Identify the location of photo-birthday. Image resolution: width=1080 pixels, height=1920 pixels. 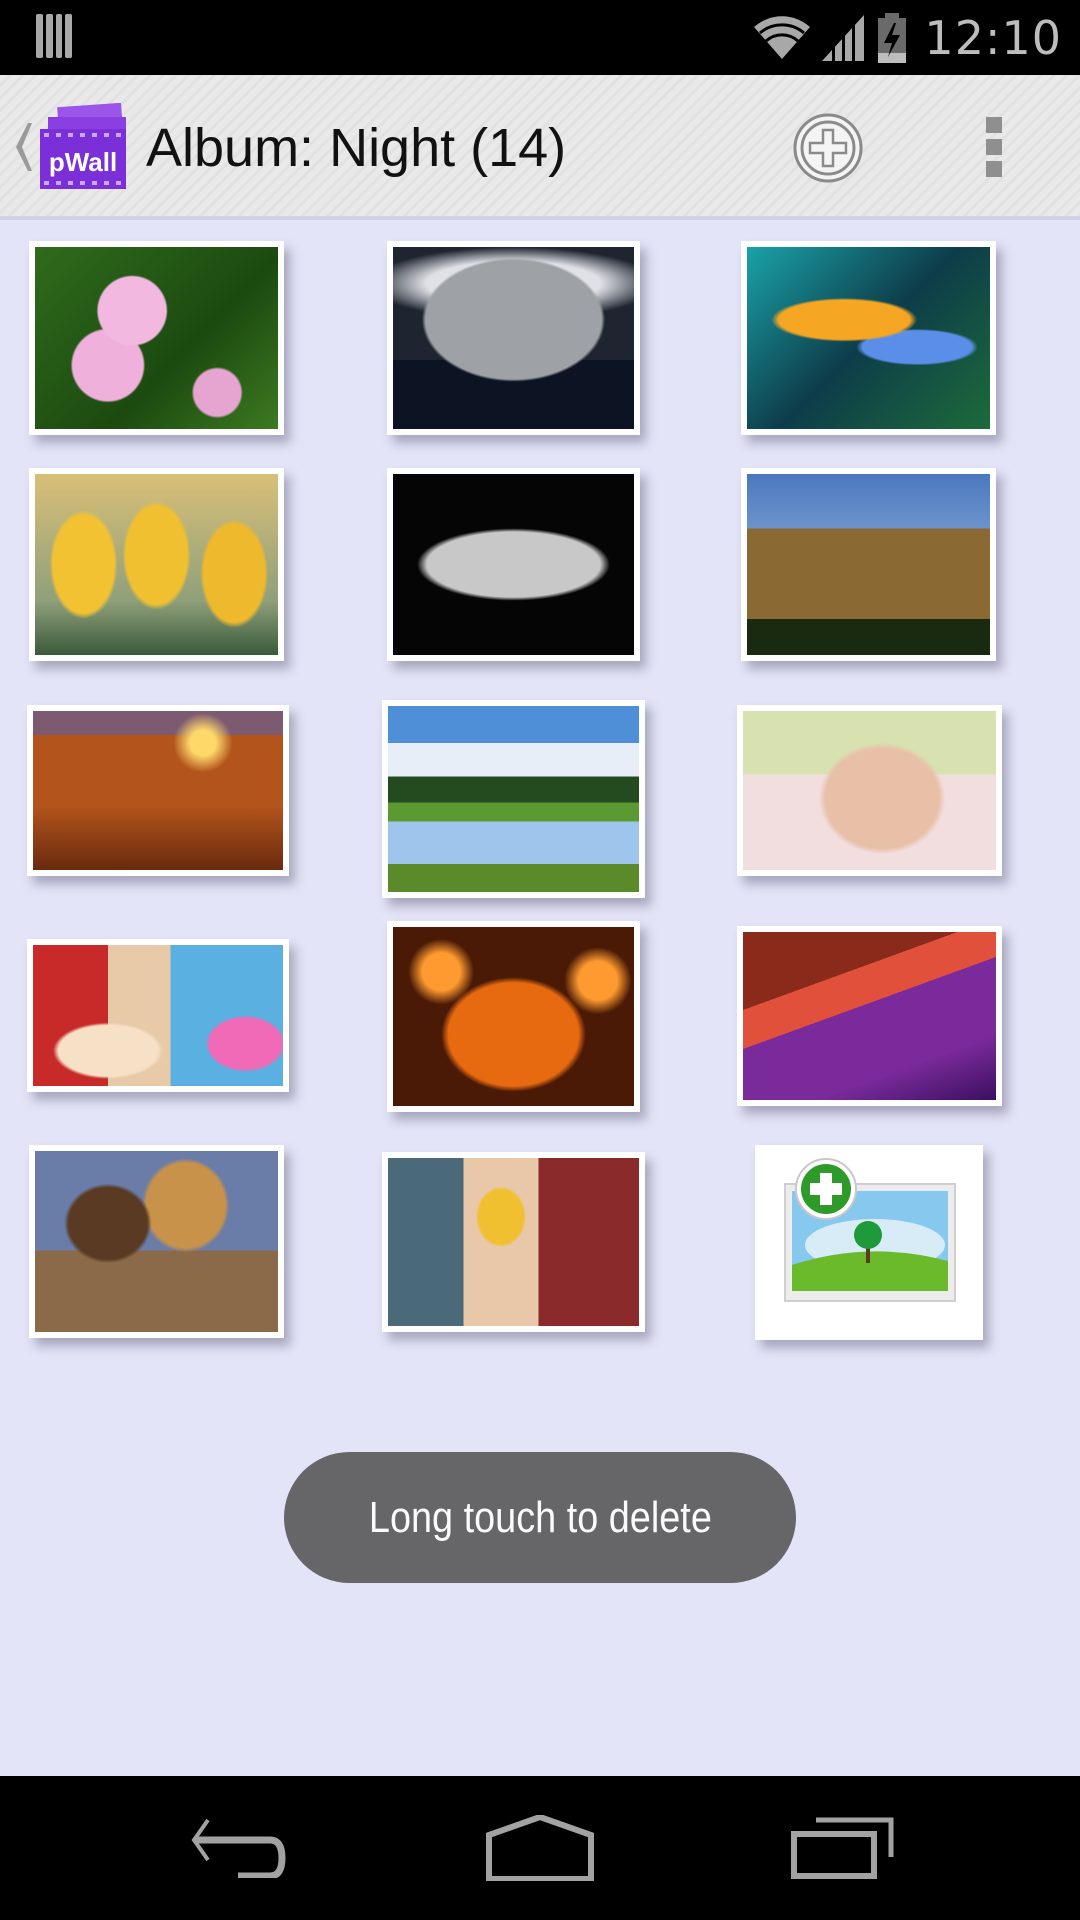
(158, 1015).